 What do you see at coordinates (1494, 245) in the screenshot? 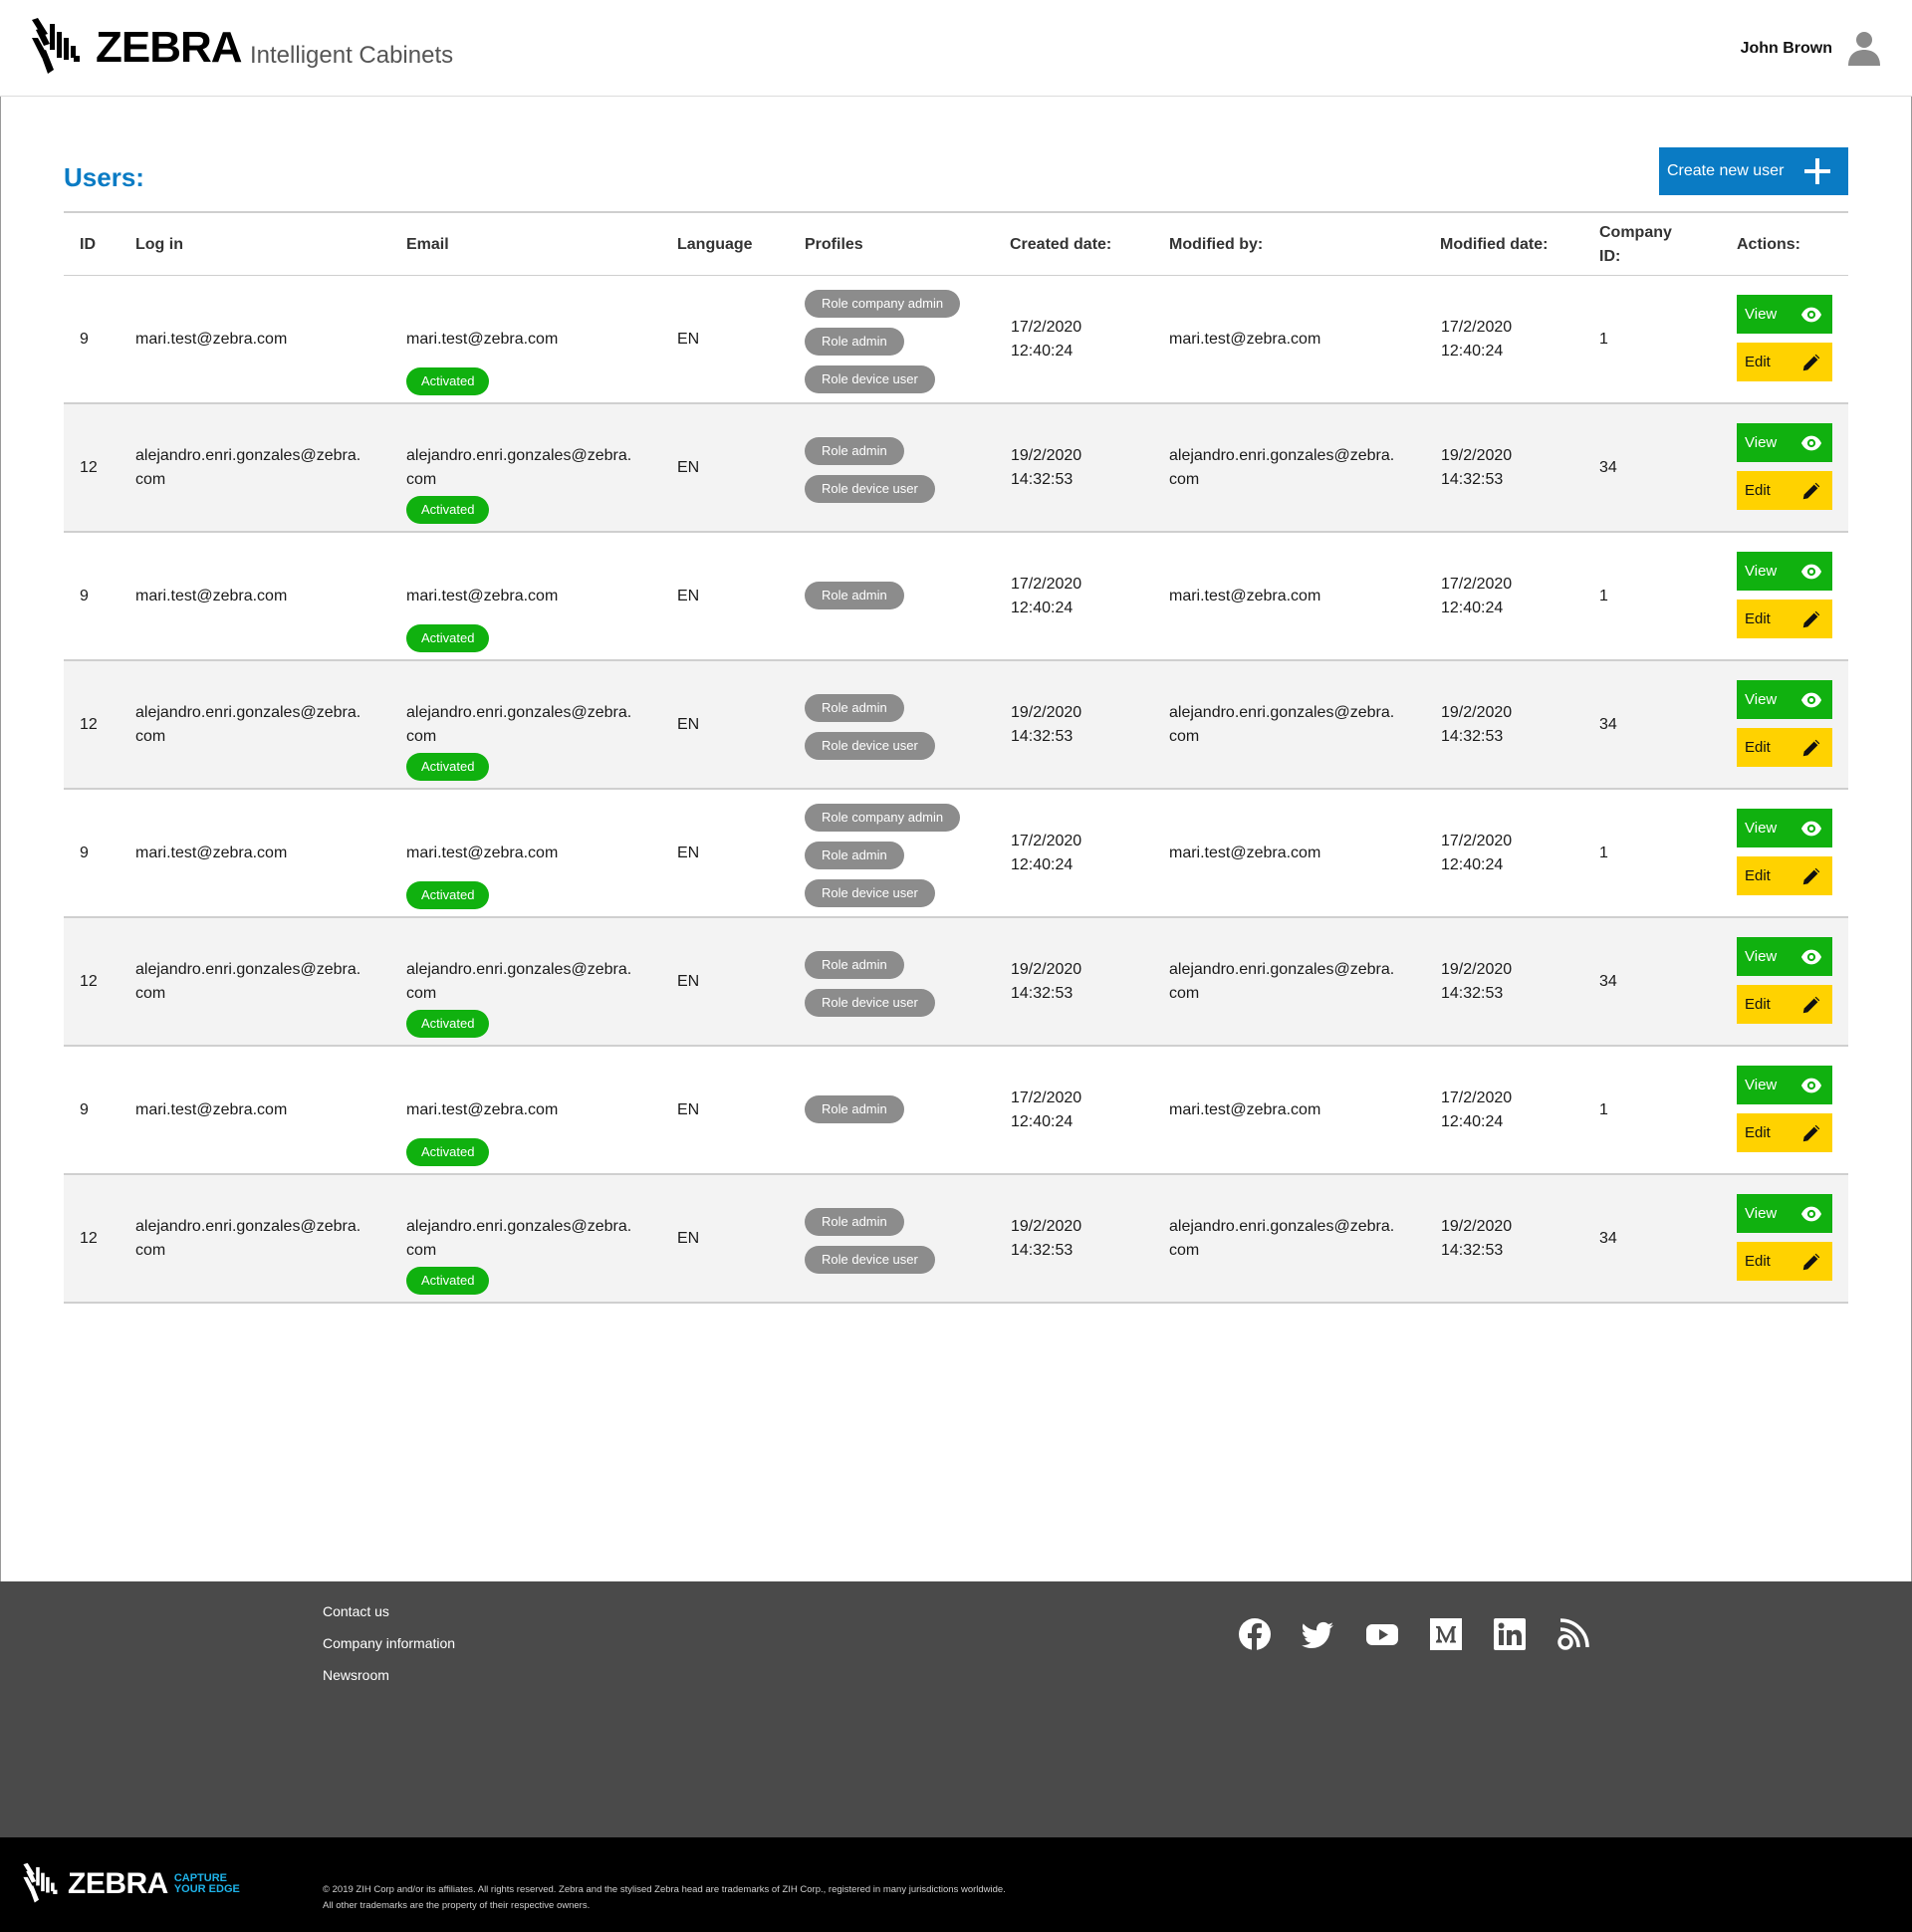
I see `col-modified-date: Modified date:` at bounding box center [1494, 245].